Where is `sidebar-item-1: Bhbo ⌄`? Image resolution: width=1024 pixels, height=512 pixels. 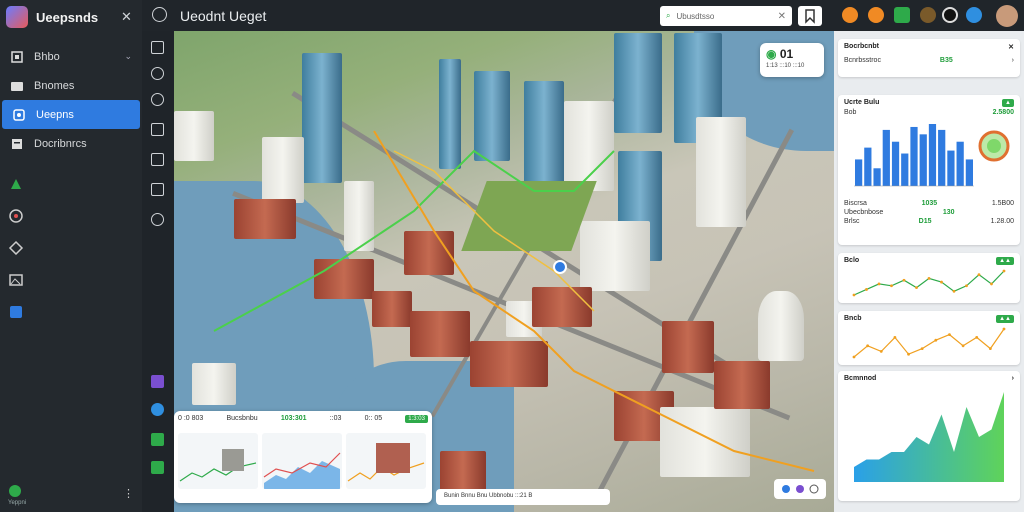
sidebar-item-1: Bhbo ⌄ is located at coordinates (71, 56).